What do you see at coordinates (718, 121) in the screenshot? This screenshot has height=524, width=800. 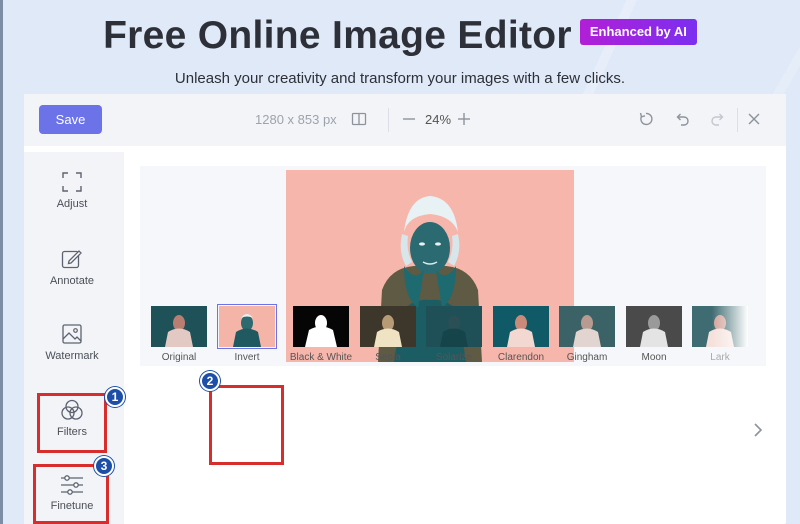 I see `redo-icon` at bounding box center [718, 121].